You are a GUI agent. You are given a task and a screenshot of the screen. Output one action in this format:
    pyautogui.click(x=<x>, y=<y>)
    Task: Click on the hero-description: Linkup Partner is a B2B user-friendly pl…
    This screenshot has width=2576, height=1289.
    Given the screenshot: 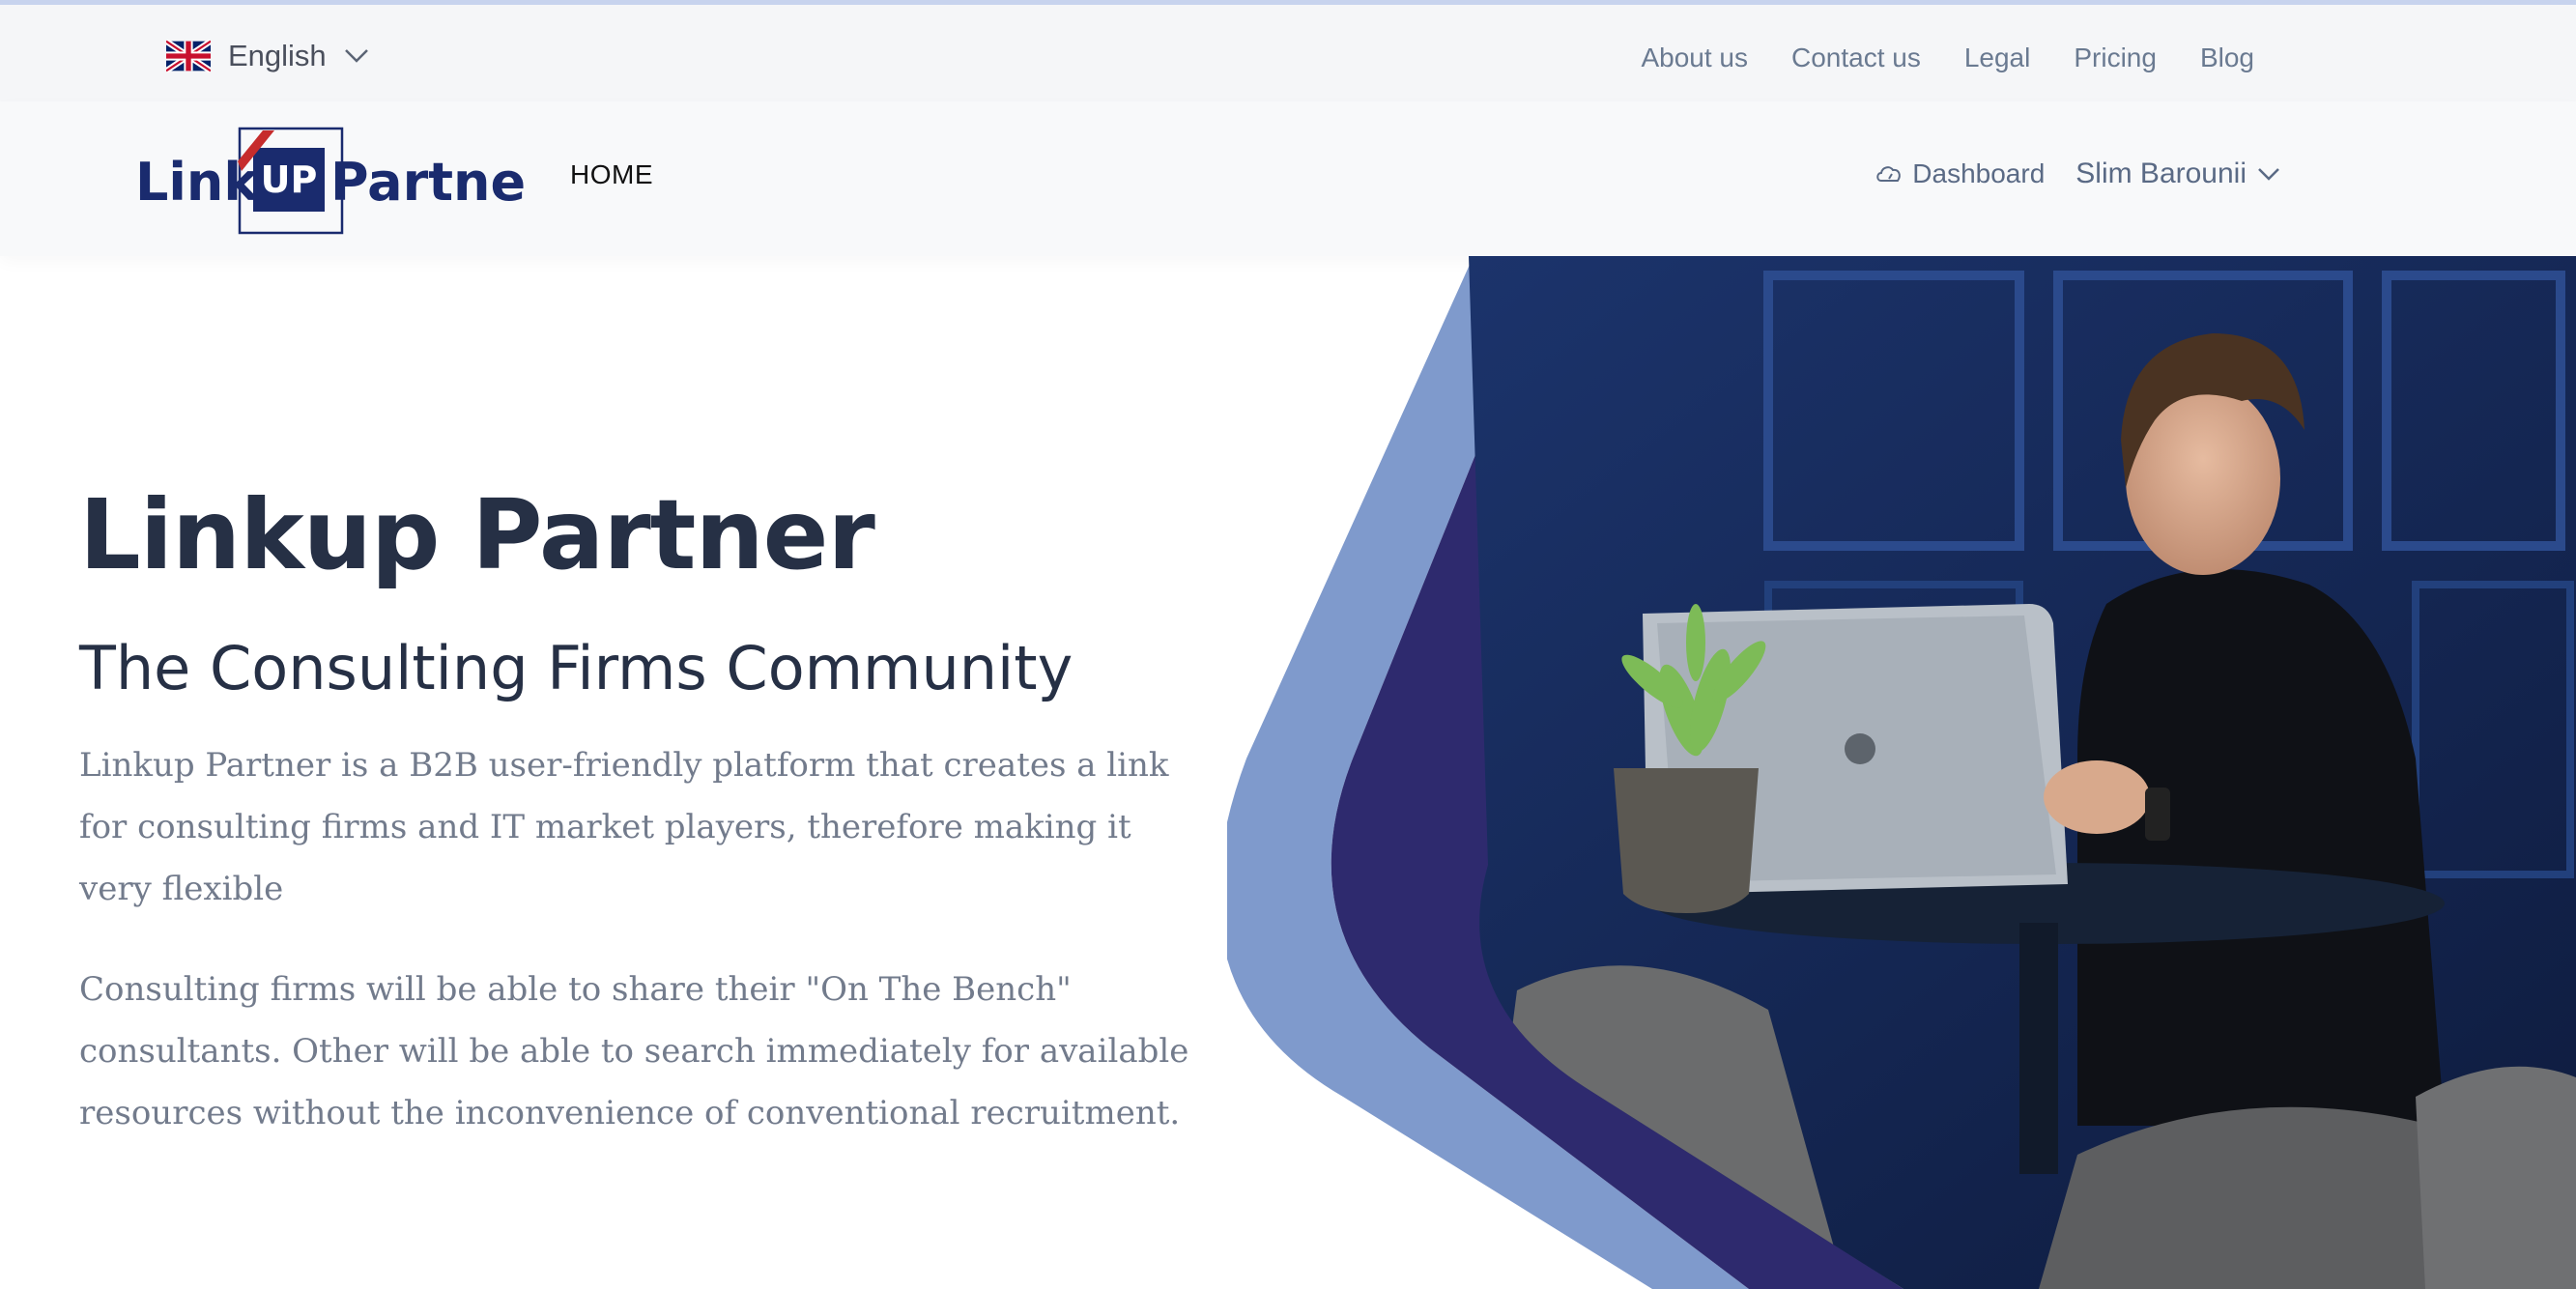 What is the action you would take?
    pyautogui.click(x=624, y=827)
    